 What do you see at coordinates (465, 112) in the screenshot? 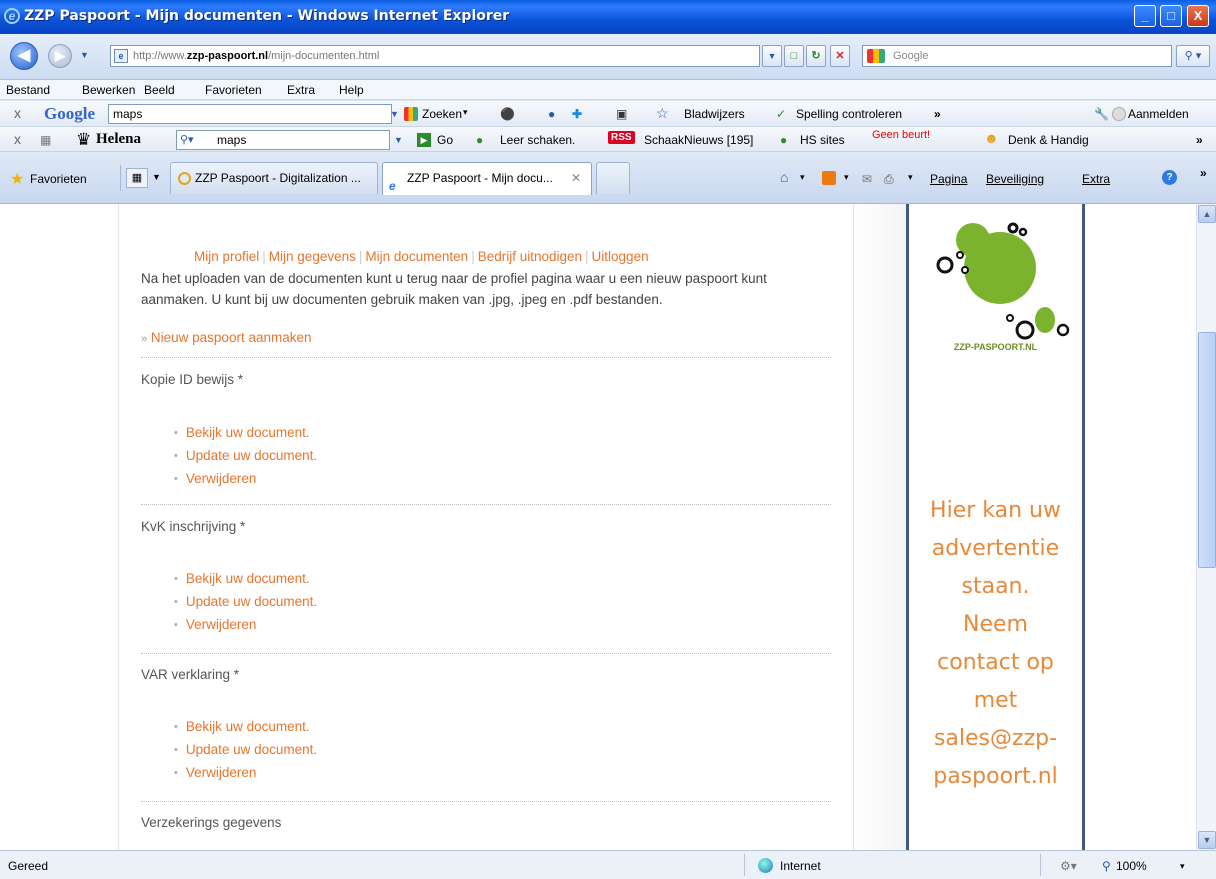
I see `search-dropdown-icon: ▾` at bounding box center [465, 112].